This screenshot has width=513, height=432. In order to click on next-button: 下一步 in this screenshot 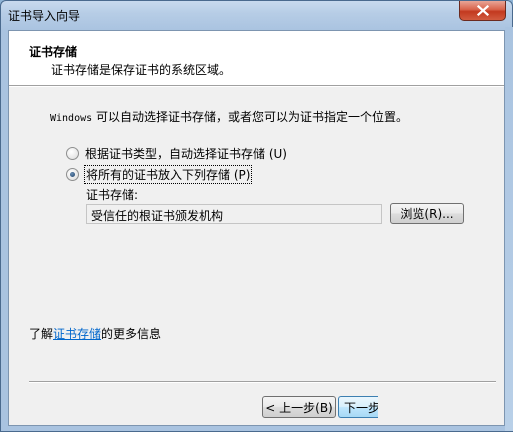, I will do `click(358, 407)`.